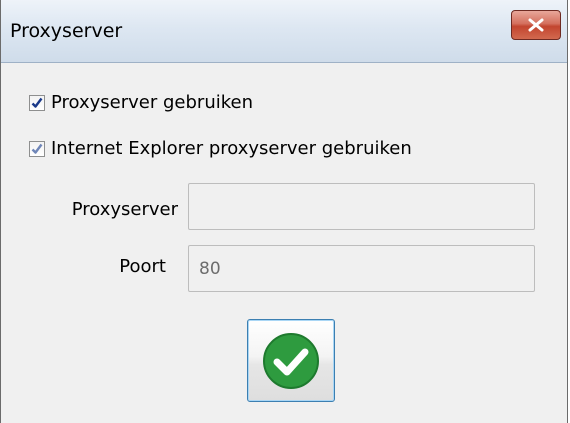  I want to click on proxyserver-label: Proxyserver, so click(124, 209).